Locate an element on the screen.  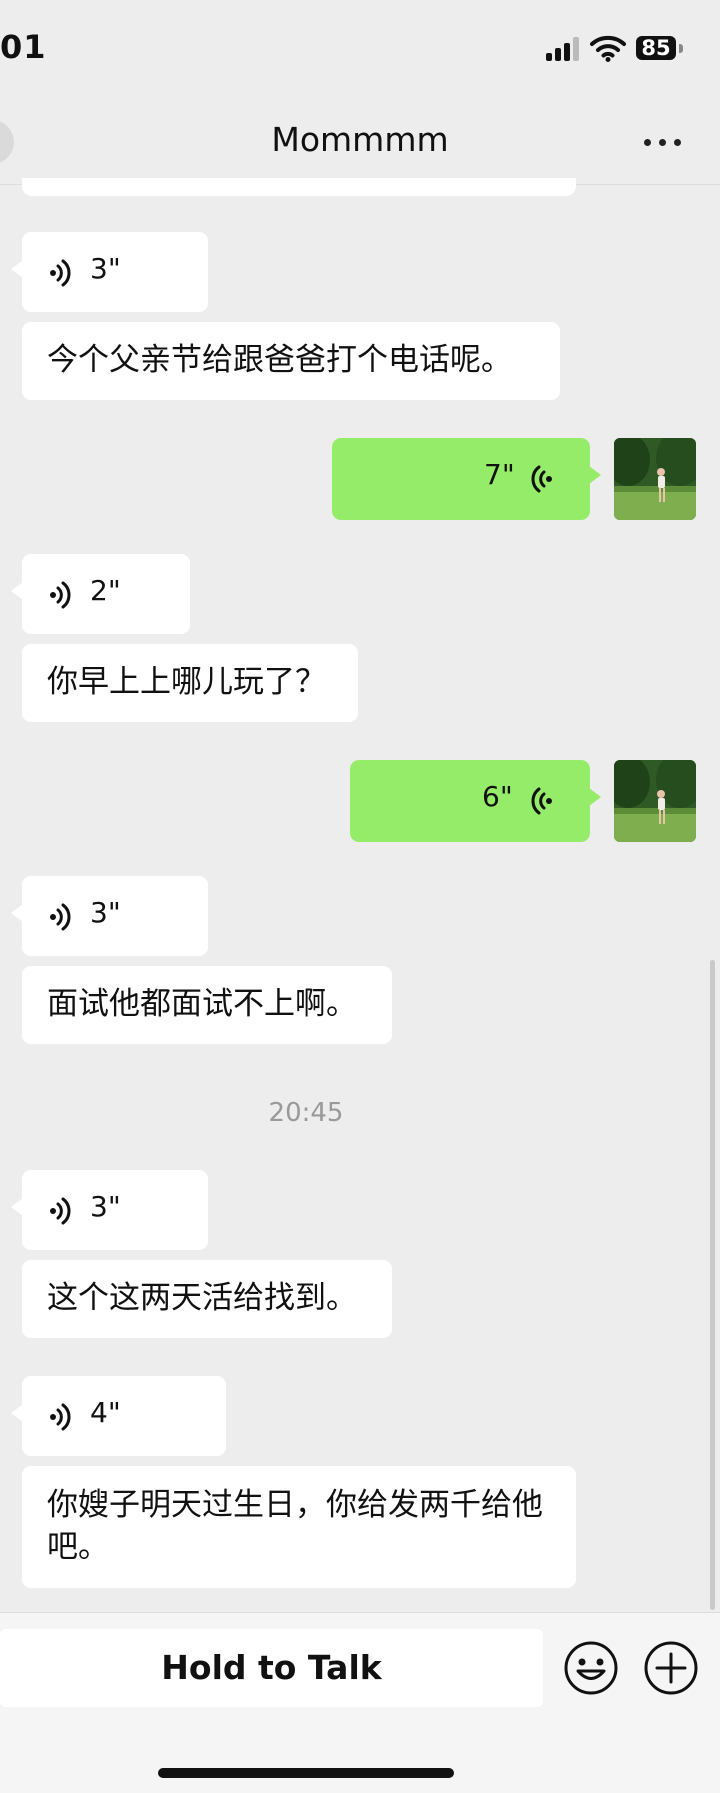
incoming-text-message: 今个父亲节给跟爸爸打个电话呢。 is located at coordinates (291, 361).